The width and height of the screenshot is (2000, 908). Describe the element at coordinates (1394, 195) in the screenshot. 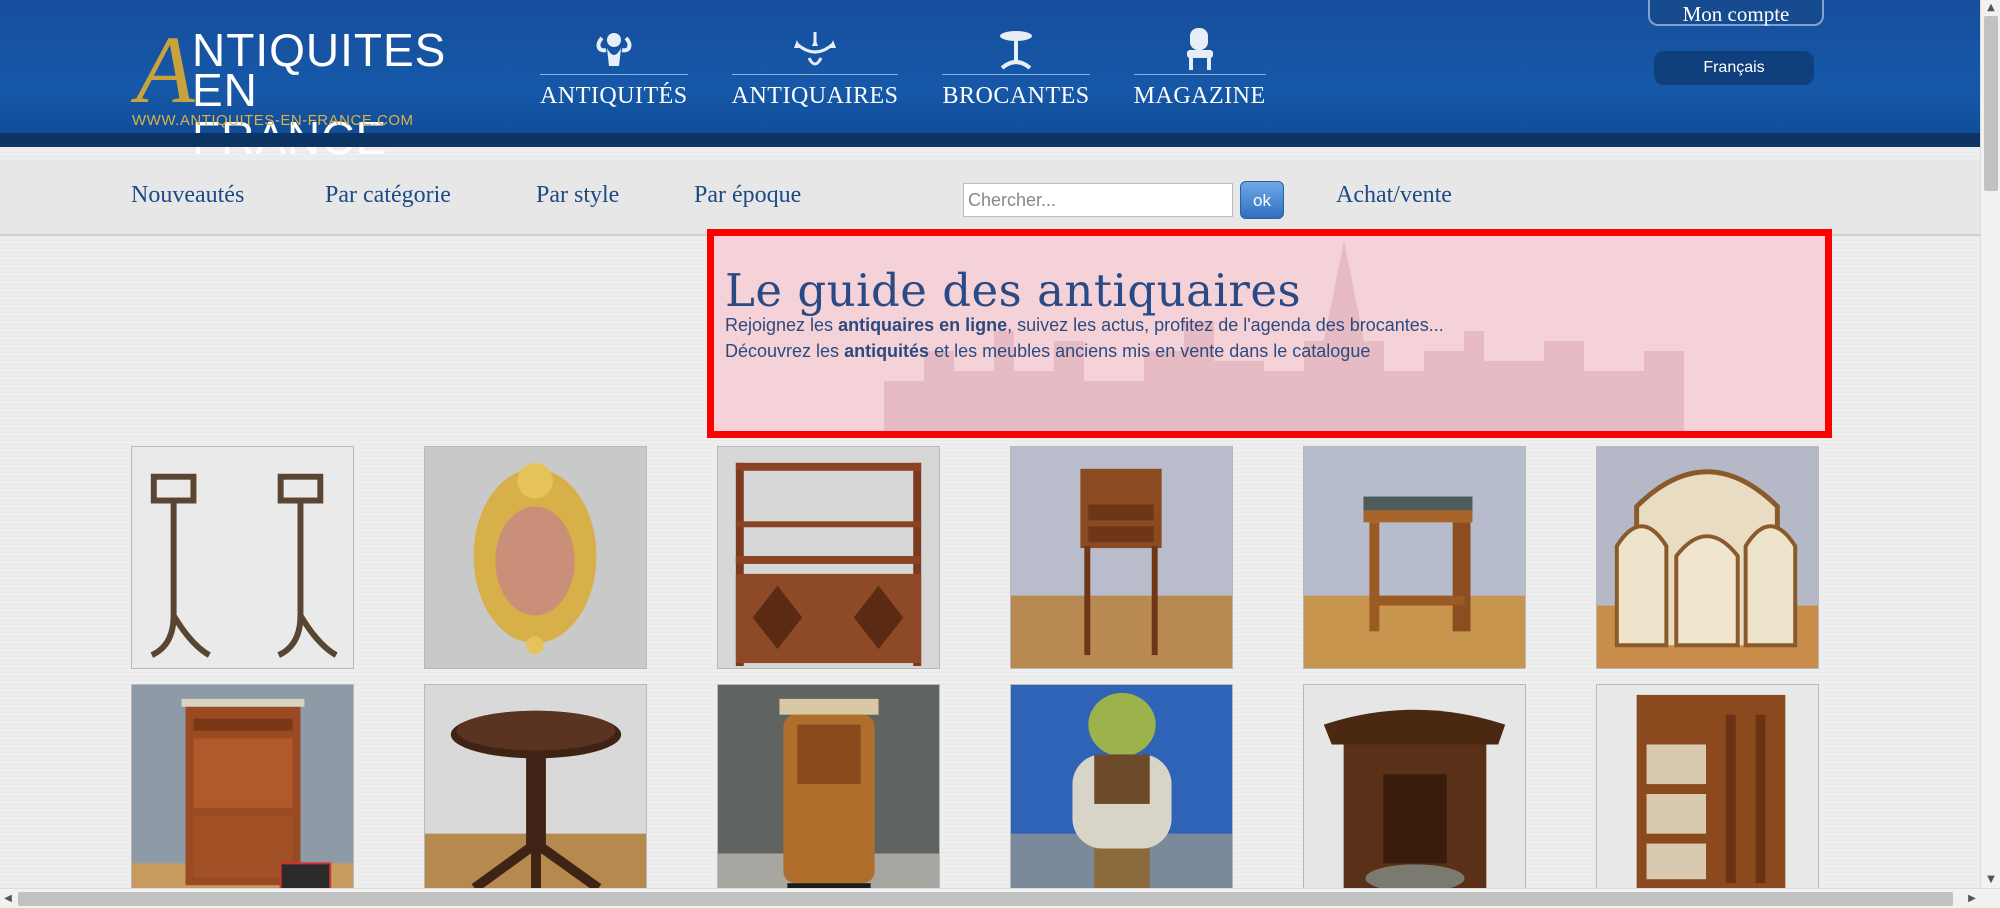

I see `sub-nav-buy-sell: Achat/vente` at that location.